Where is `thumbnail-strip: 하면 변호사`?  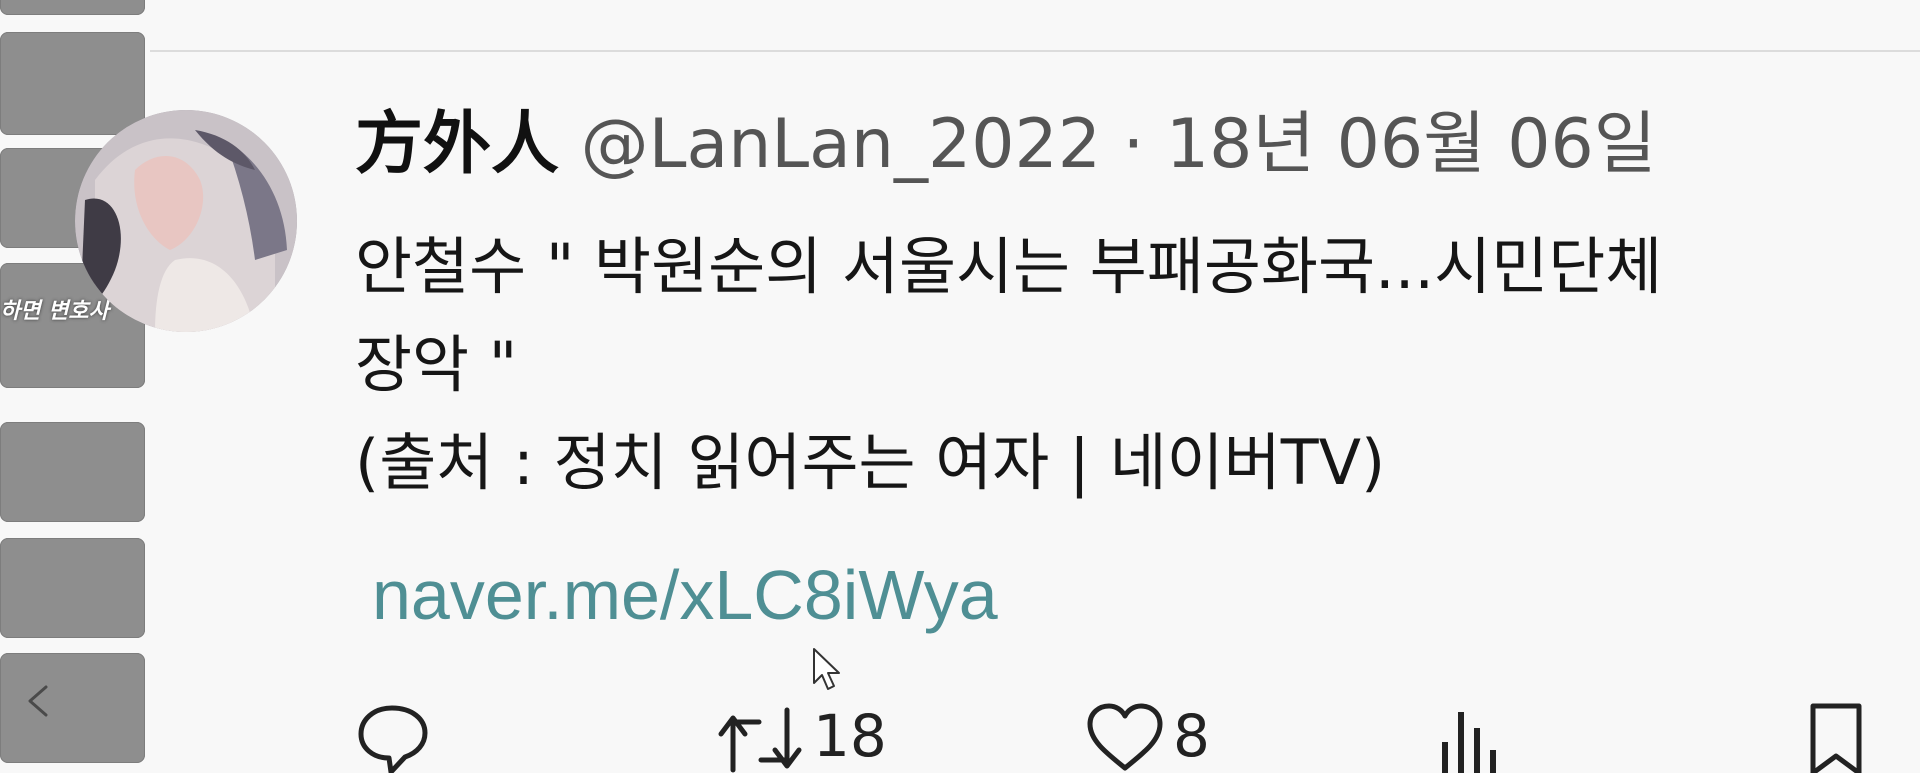
thumbnail-strip: 하면 변호사 is located at coordinates (72, 386).